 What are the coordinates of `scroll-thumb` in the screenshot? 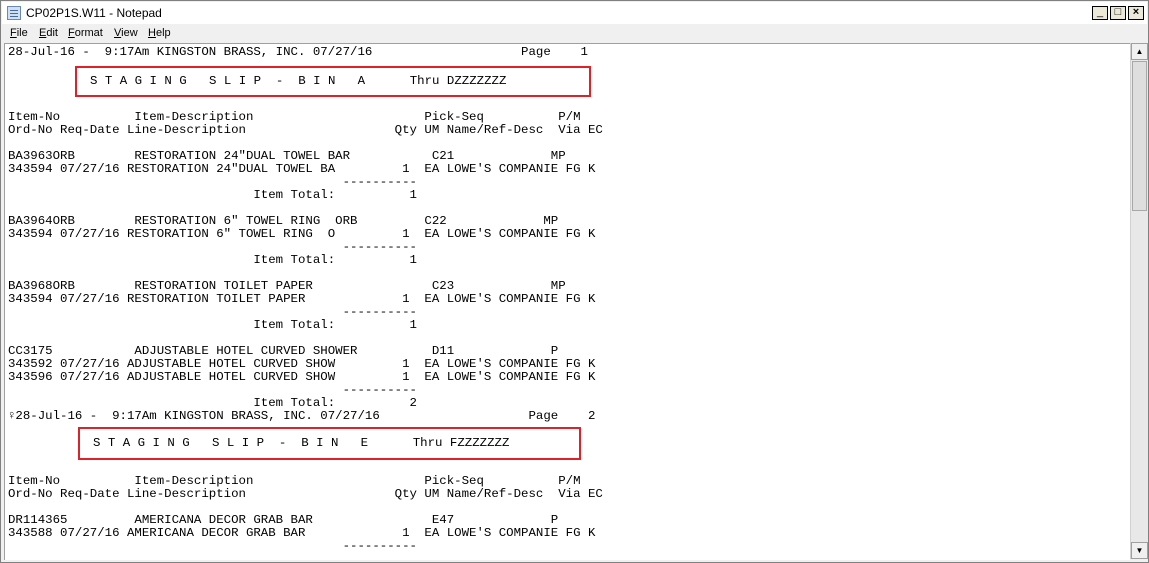 It's located at (1139, 136).